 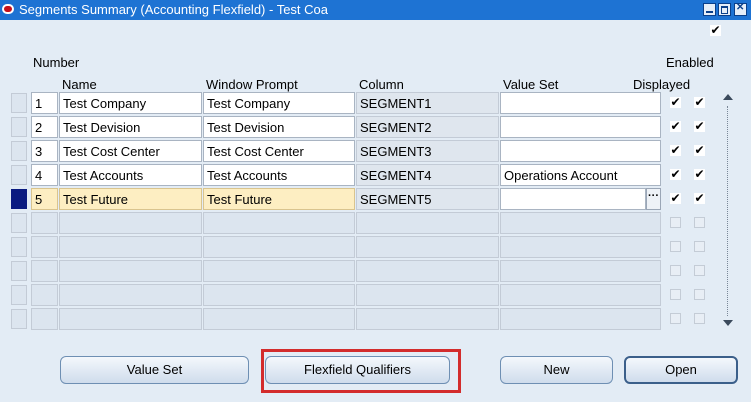 I want to click on vertical-scrollbar, so click(x=728, y=211).